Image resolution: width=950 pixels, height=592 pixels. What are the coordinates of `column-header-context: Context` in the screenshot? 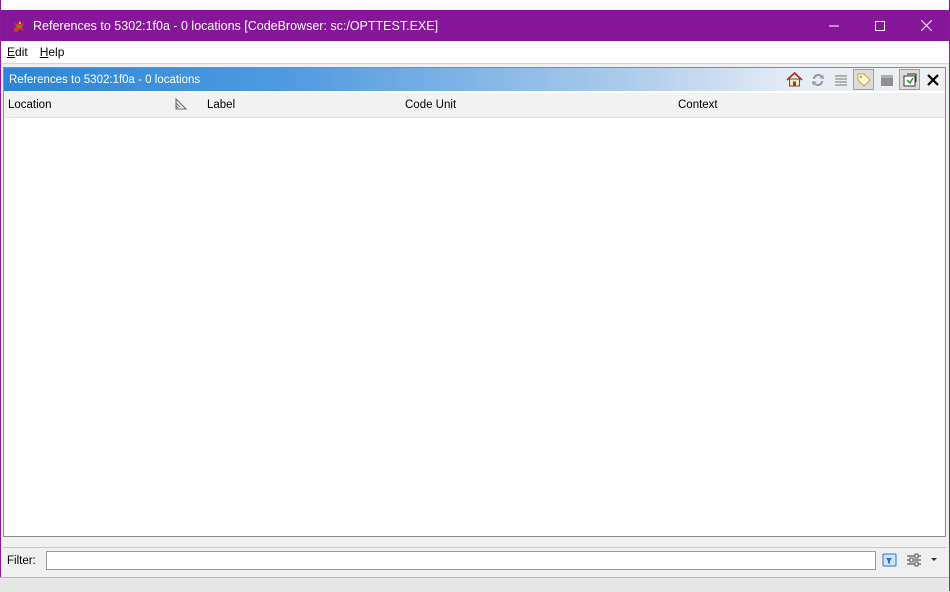 It's located at (698, 105).